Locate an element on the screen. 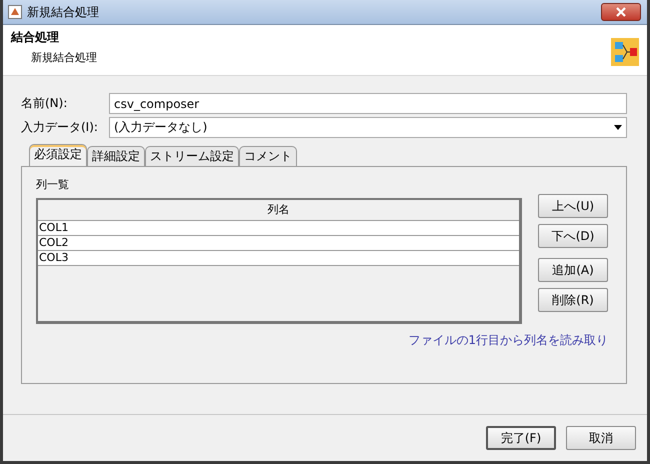 This screenshot has height=464, width=650. read-header-link: ファイルの1行目から列名を読み取り is located at coordinates (508, 340).